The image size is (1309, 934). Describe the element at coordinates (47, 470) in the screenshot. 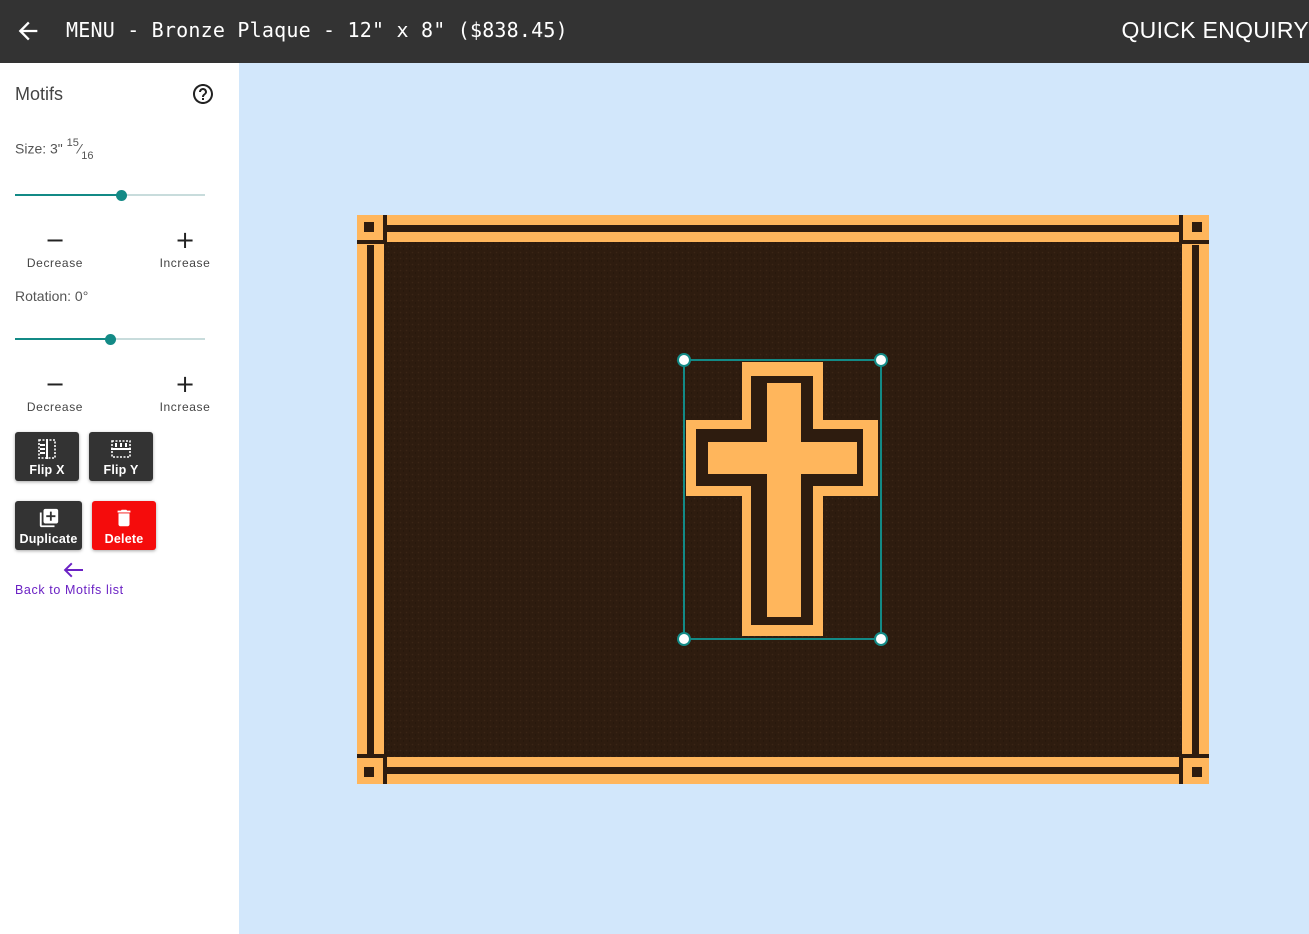

I see `flip-x-label: Flip X` at that location.